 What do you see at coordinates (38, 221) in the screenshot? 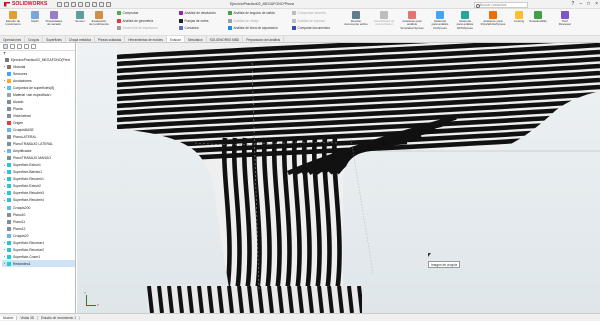
I see `tree-item: Plano11` at bounding box center [38, 221].